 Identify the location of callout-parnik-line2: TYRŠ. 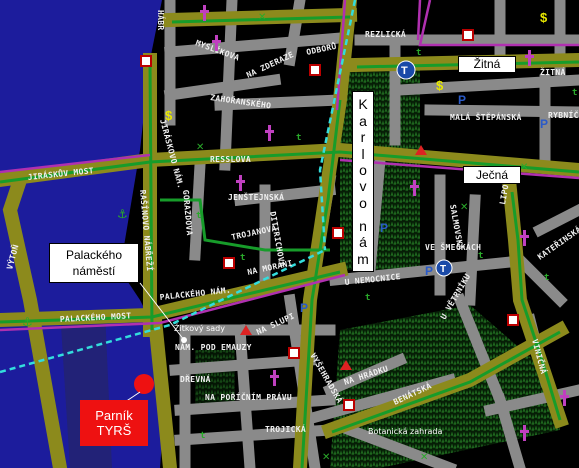
(114, 430).